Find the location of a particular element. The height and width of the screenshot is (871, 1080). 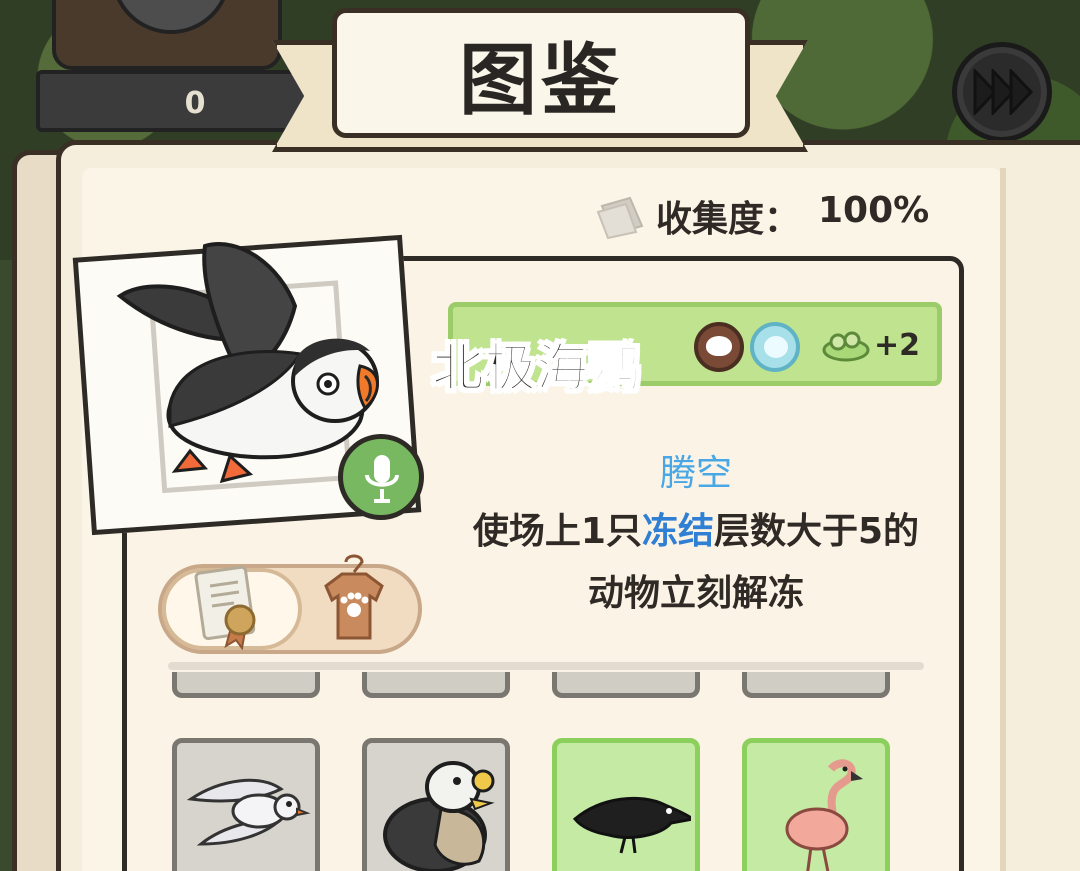

sprout-food-icon is located at coordinates (846, 346).